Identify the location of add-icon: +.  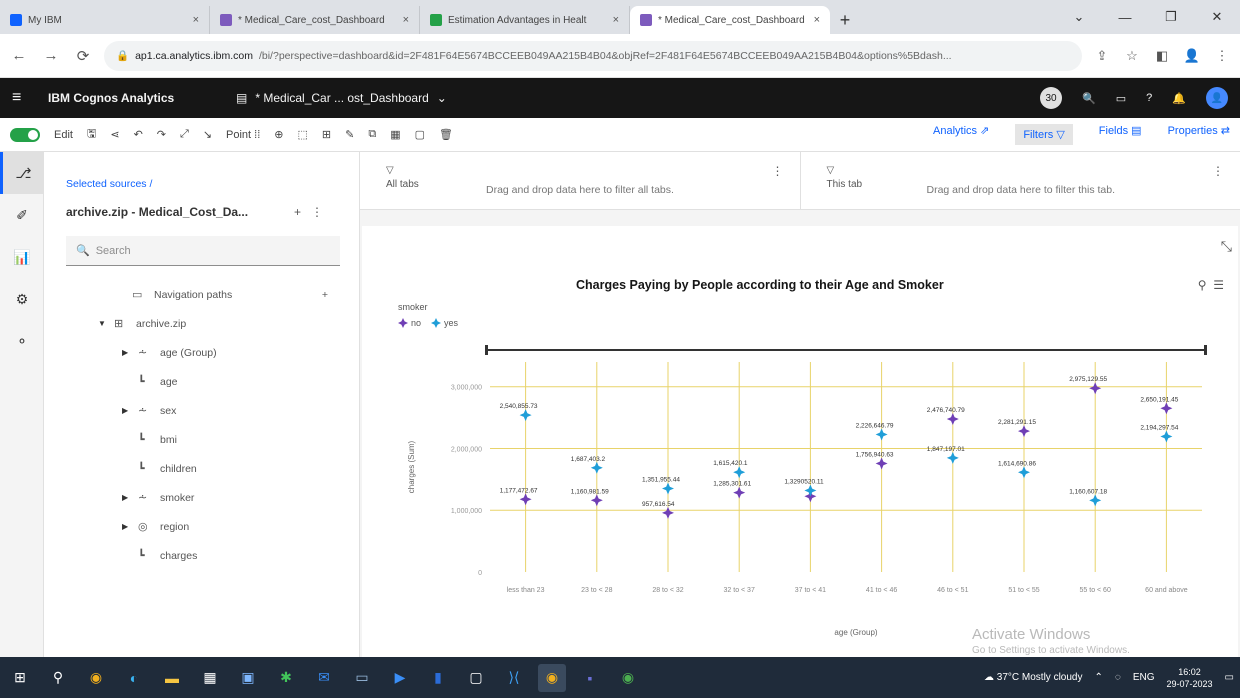
(325, 295).